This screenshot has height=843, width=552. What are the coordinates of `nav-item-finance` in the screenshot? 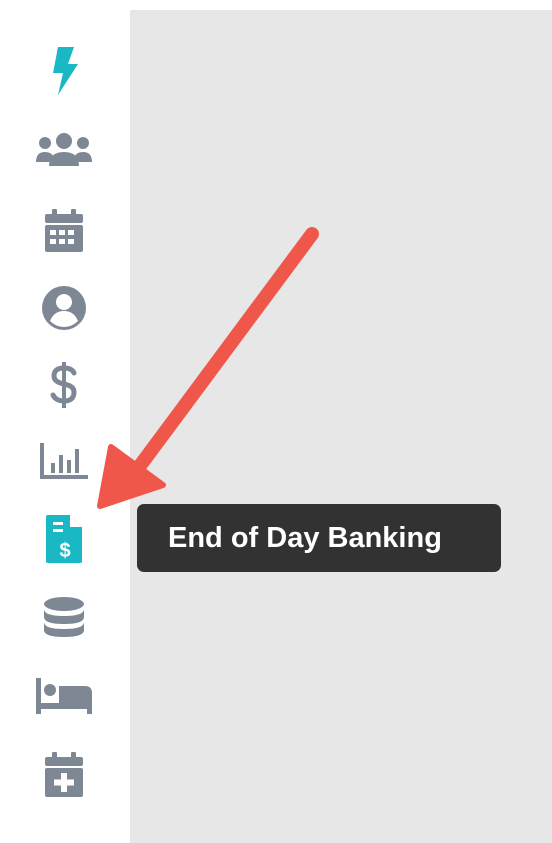 It's located at (64, 385).